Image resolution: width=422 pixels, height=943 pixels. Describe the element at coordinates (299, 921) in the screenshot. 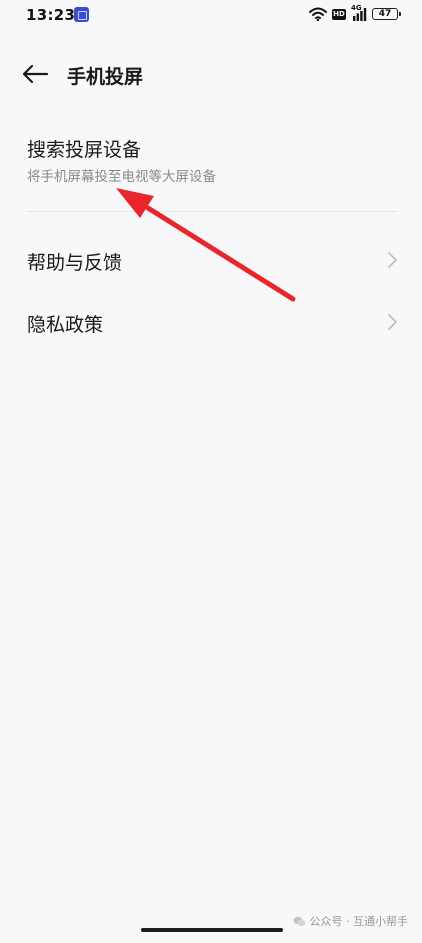

I see `wechat-icon` at that location.